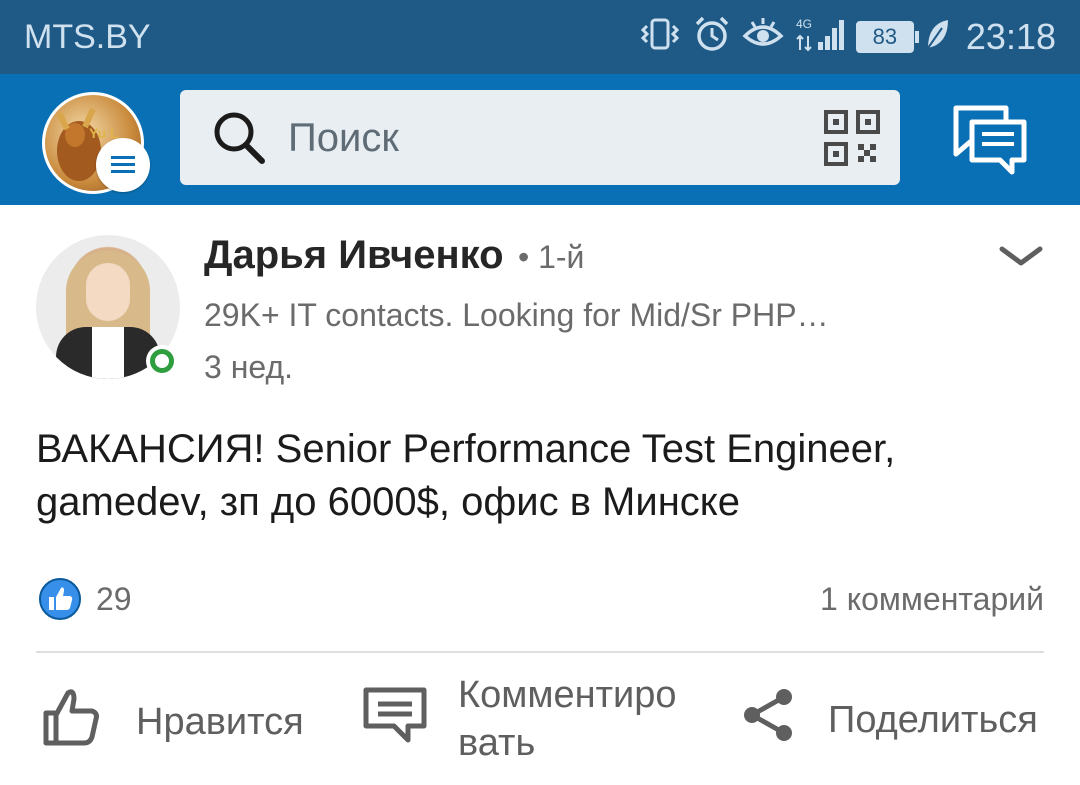 The height and width of the screenshot is (785, 1080). What do you see at coordinates (852, 140) in the screenshot?
I see `qr-code-icon` at bounding box center [852, 140].